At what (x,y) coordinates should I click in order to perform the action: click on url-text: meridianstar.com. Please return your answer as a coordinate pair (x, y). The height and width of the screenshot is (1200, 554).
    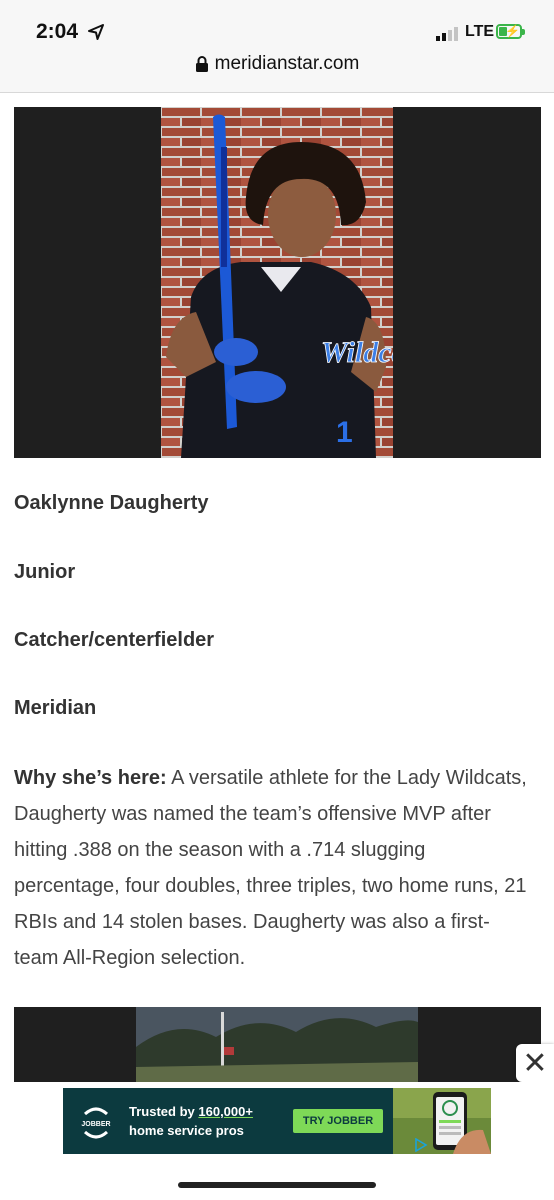
    Looking at the image, I should click on (287, 63).